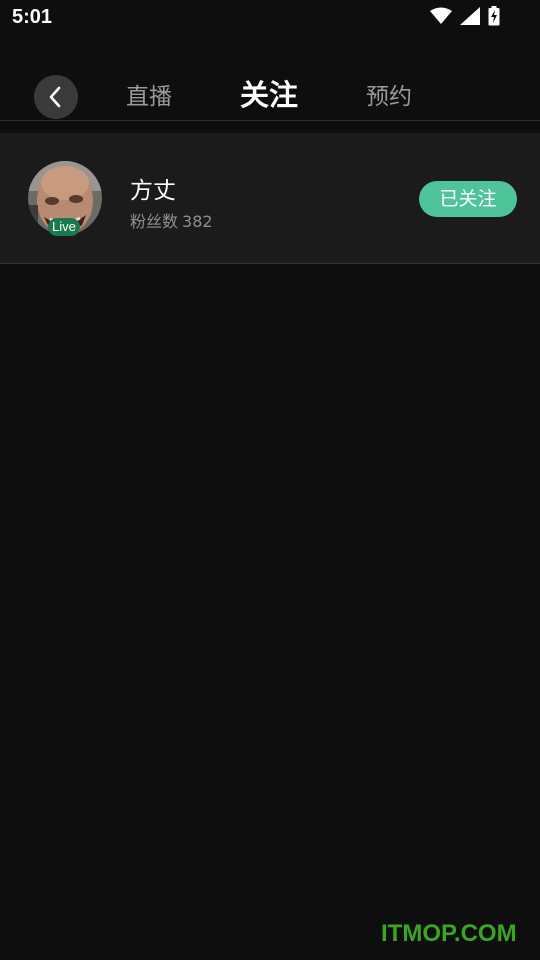 The height and width of the screenshot is (960, 540). Describe the element at coordinates (197, 221) in the screenshot. I see `fans-count: 382` at that location.